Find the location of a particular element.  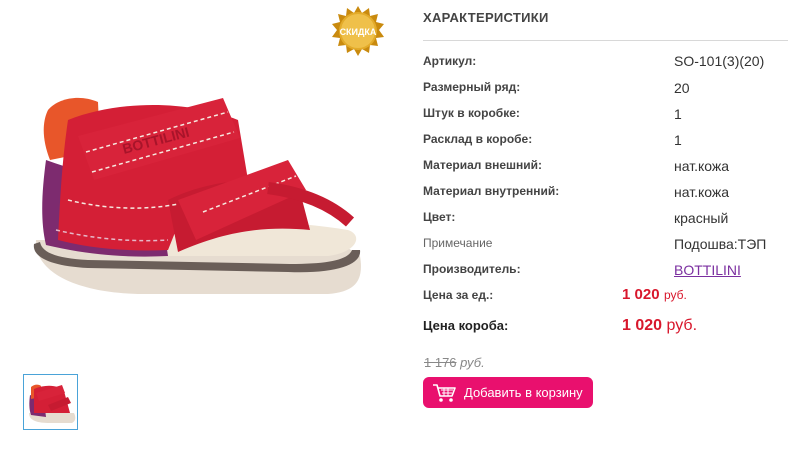

badge-label: СКИДКА is located at coordinates (358, 32).